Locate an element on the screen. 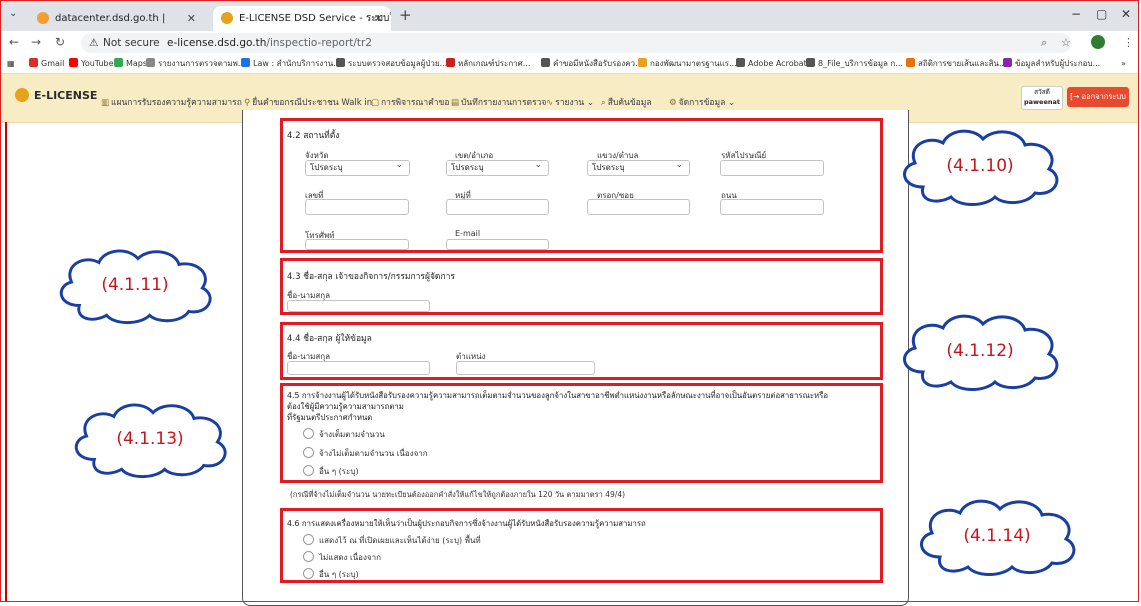 The image size is (1141, 606). moo-input is located at coordinates (497, 207).